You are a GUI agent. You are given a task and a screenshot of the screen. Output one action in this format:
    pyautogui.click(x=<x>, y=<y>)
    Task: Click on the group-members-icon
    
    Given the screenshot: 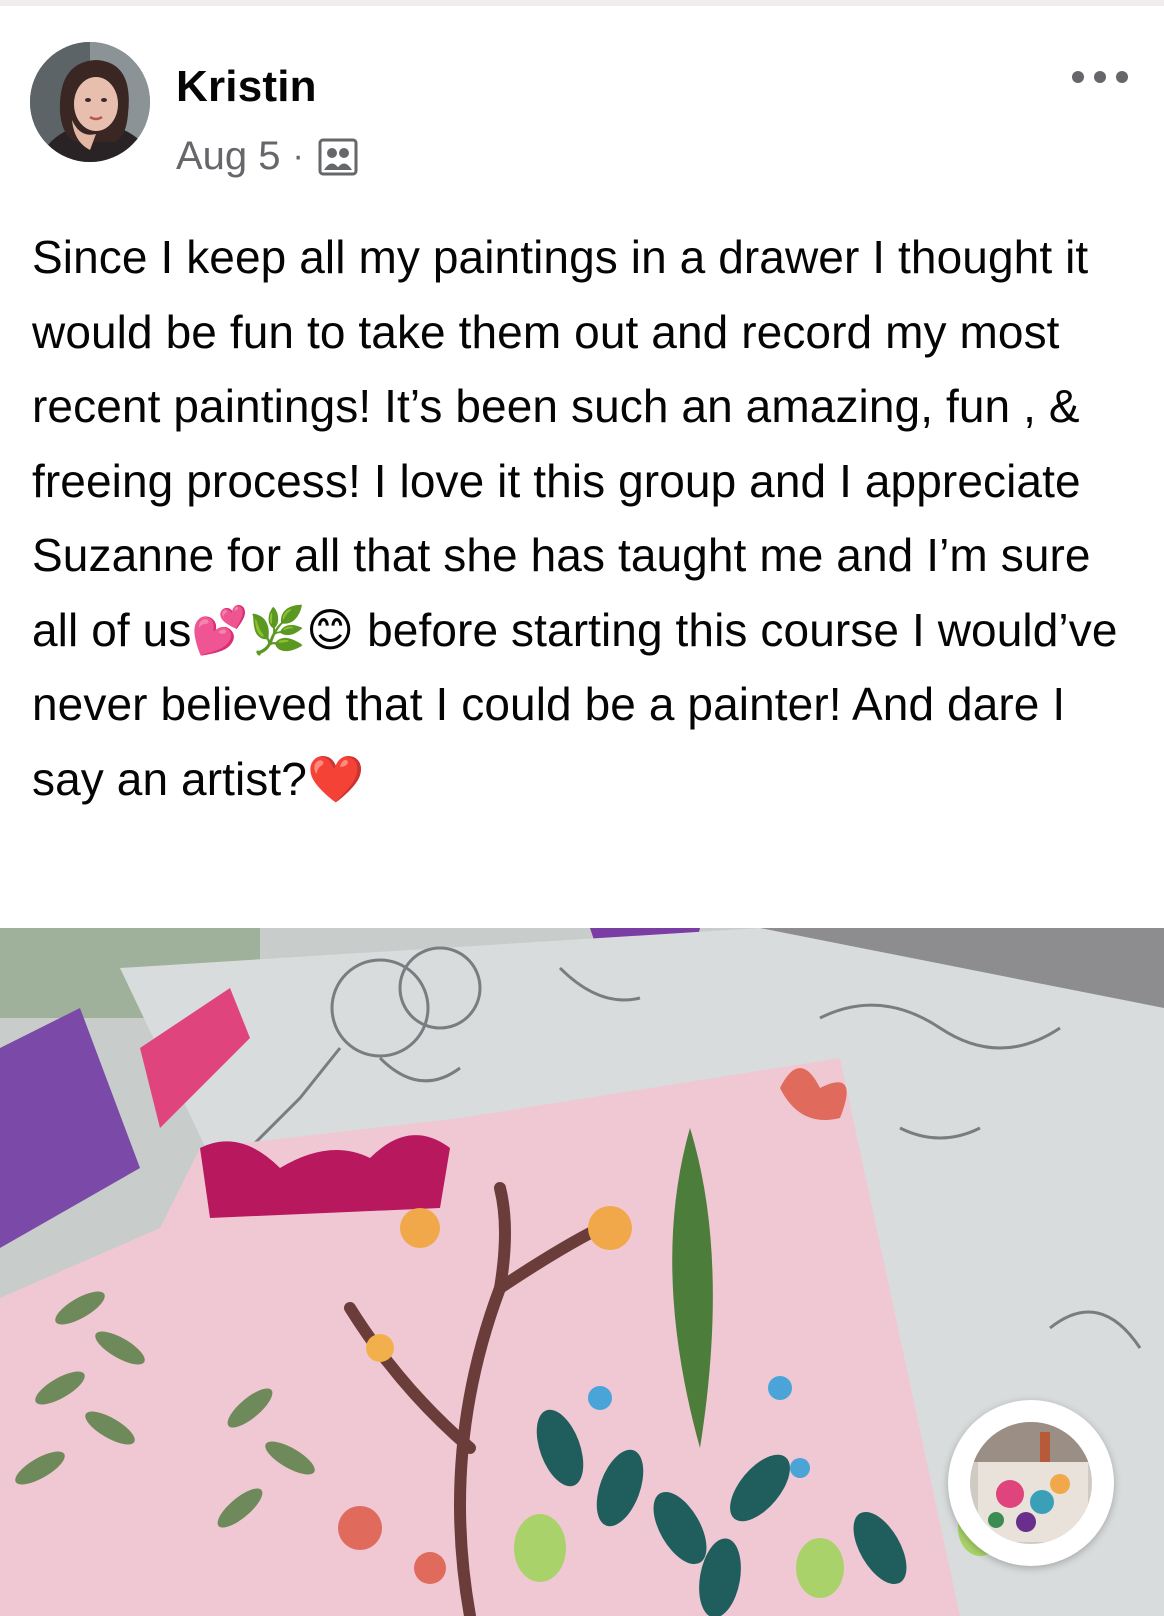 What is the action you would take?
    pyautogui.click(x=338, y=157)
    